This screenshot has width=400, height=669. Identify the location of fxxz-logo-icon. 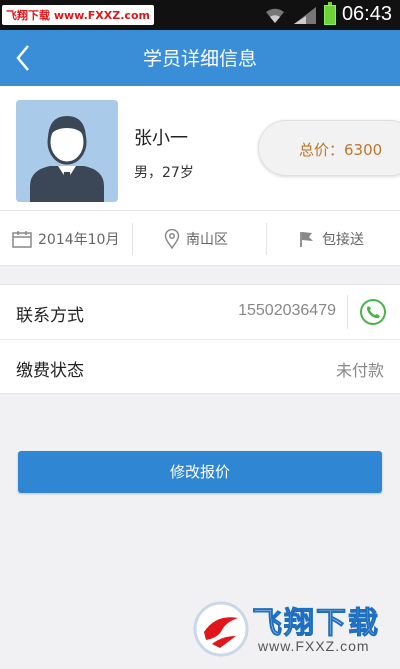
(221, 629).